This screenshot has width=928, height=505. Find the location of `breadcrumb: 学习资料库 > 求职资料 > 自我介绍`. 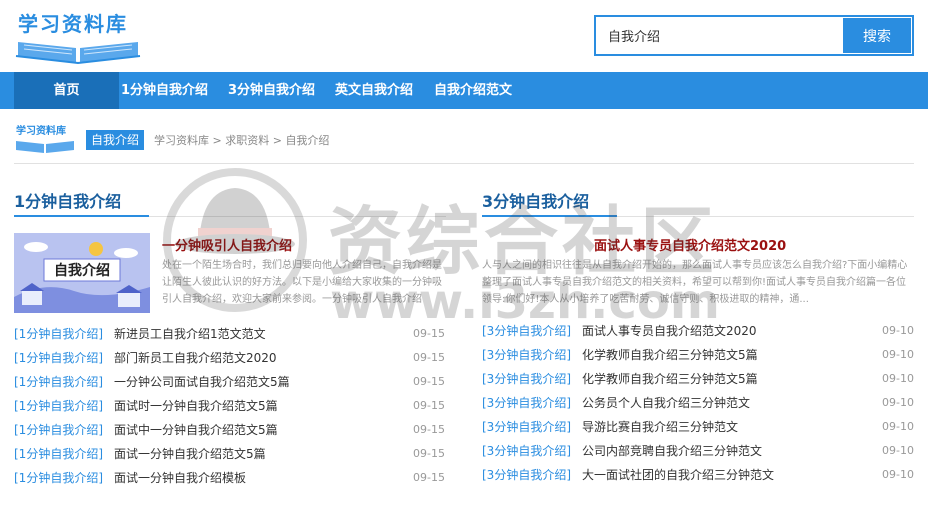

breadcrumb: 学习资料库 > 求职资料 > 自我介绍 is located at coordinates (241, 140).